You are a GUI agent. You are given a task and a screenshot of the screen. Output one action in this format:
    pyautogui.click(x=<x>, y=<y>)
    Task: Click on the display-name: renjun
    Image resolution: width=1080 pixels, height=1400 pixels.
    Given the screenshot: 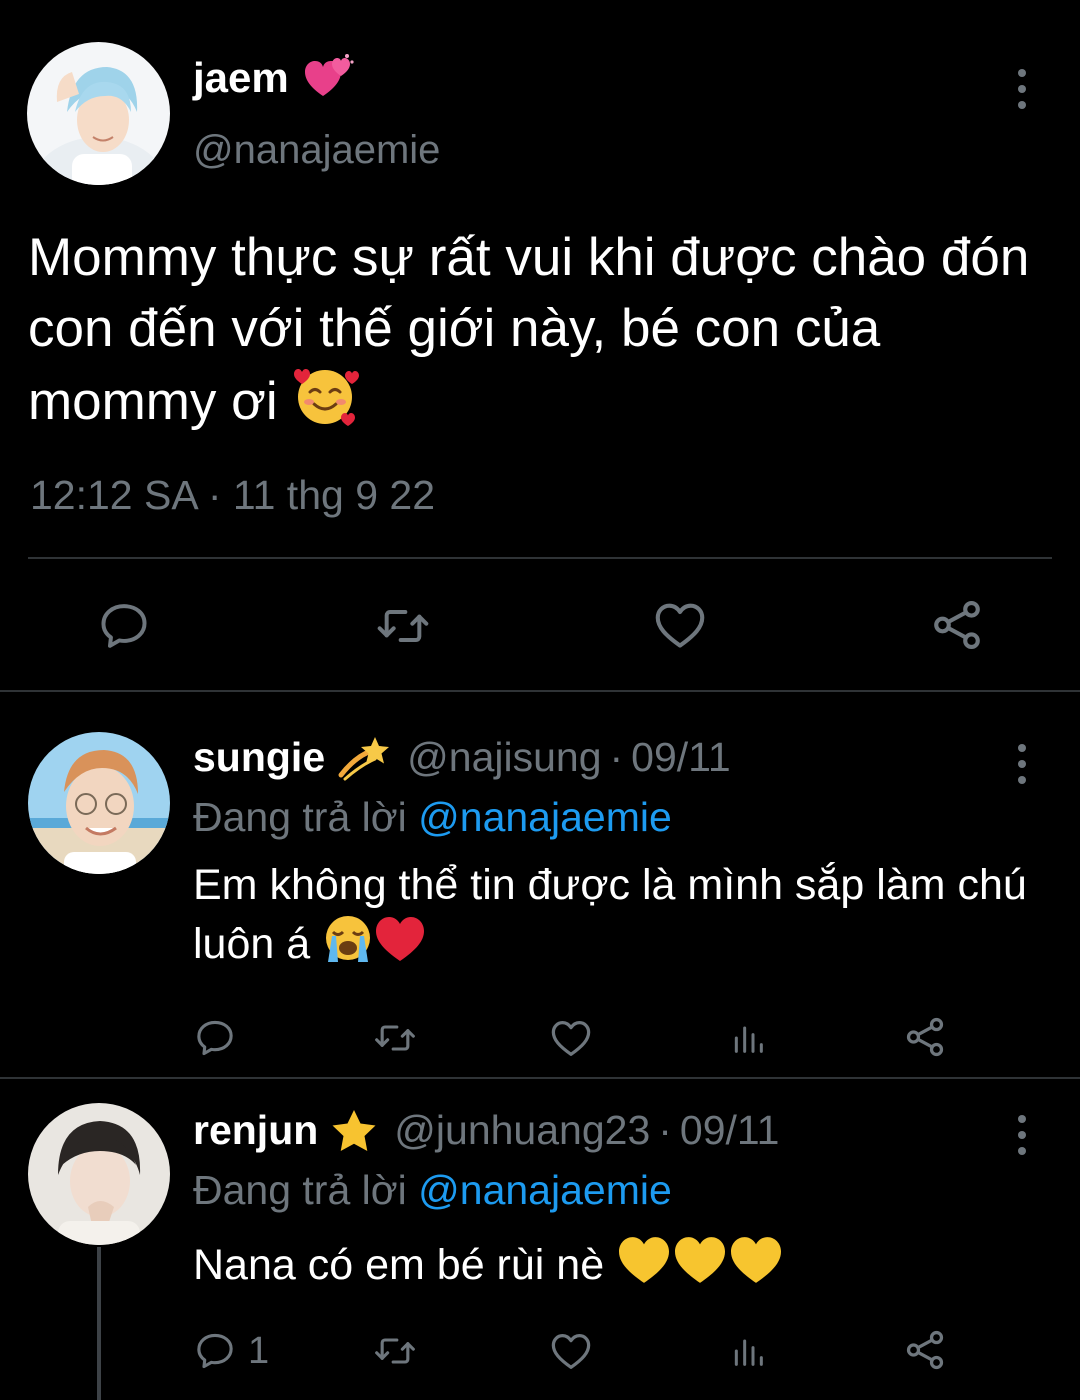 What is the action you would take?
    pyautogui.click(x=255, y=1130)
    